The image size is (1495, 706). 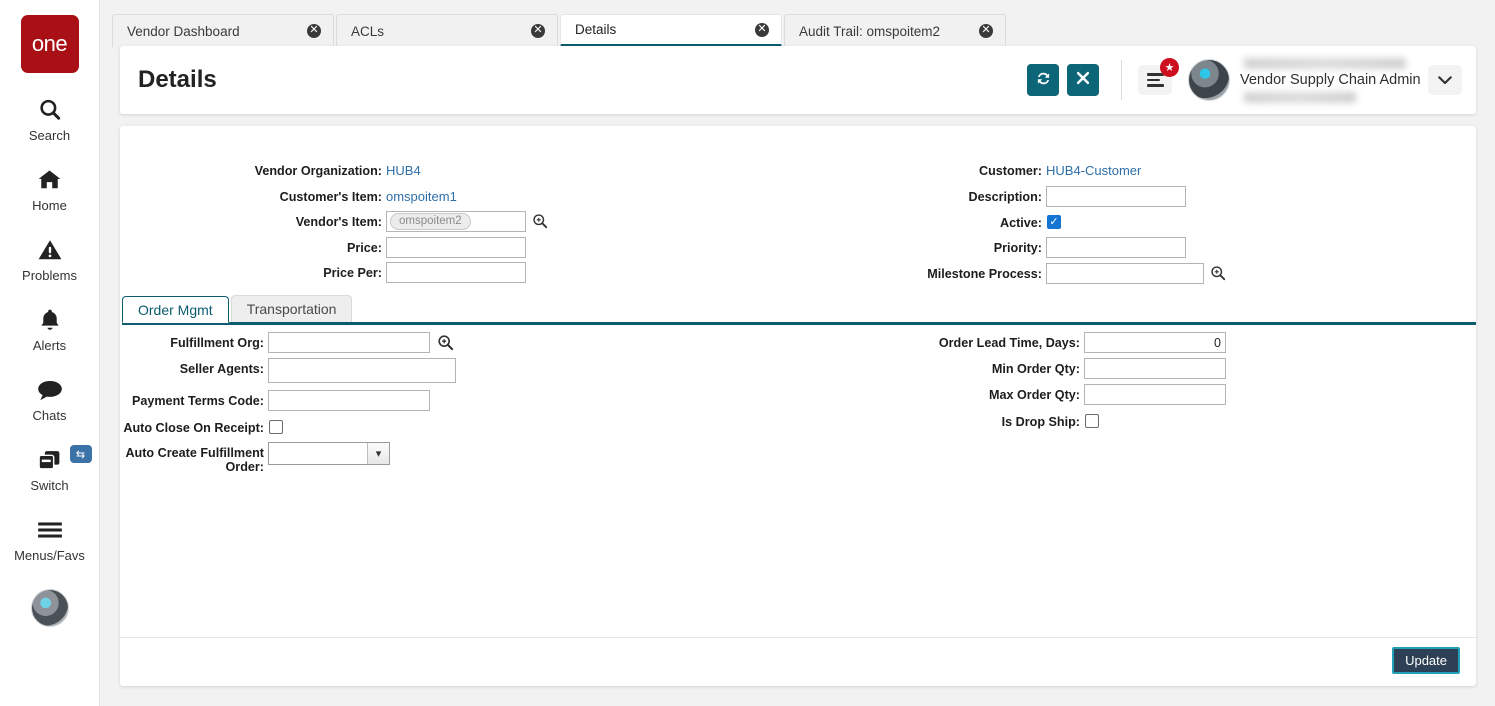 I want to click on sidebar-item-search: Search, so click(x=50, y=118).